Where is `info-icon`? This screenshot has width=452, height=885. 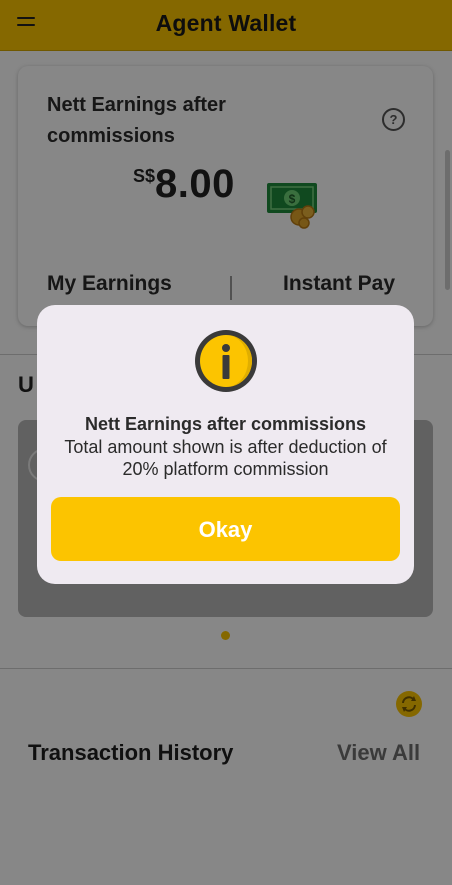 info-icon is located at coordinates (226, 361).